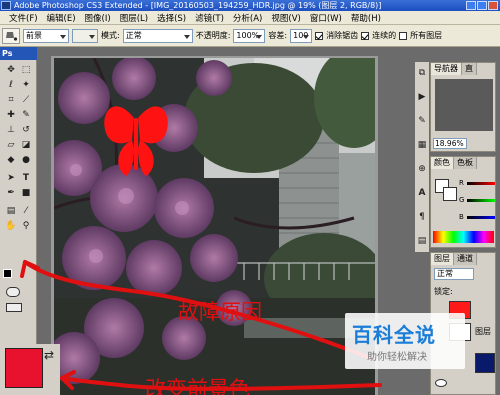 This screenshot has width=500, height=395. What do you see at coordinates (197, 386) in the screenshot?
I see `annotation-change-foreground: 改变前景色` at bounding box center [197, 386].